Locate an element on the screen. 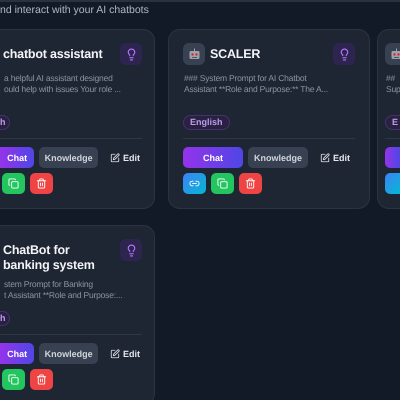 The height and width of the screenshot is (400, 400). chatbot-title: ChatBot for banking system is located at coordinates (49, 257).